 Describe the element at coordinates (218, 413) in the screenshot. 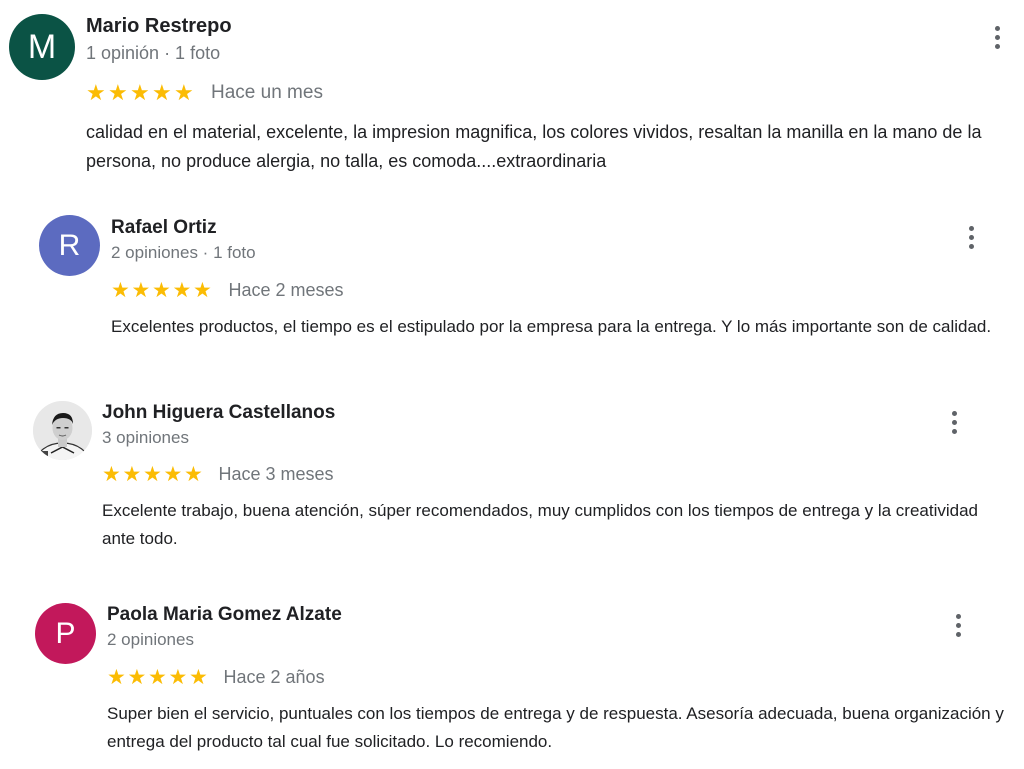

I see `reviewer-name: John Higuera Castellanos` at that location.